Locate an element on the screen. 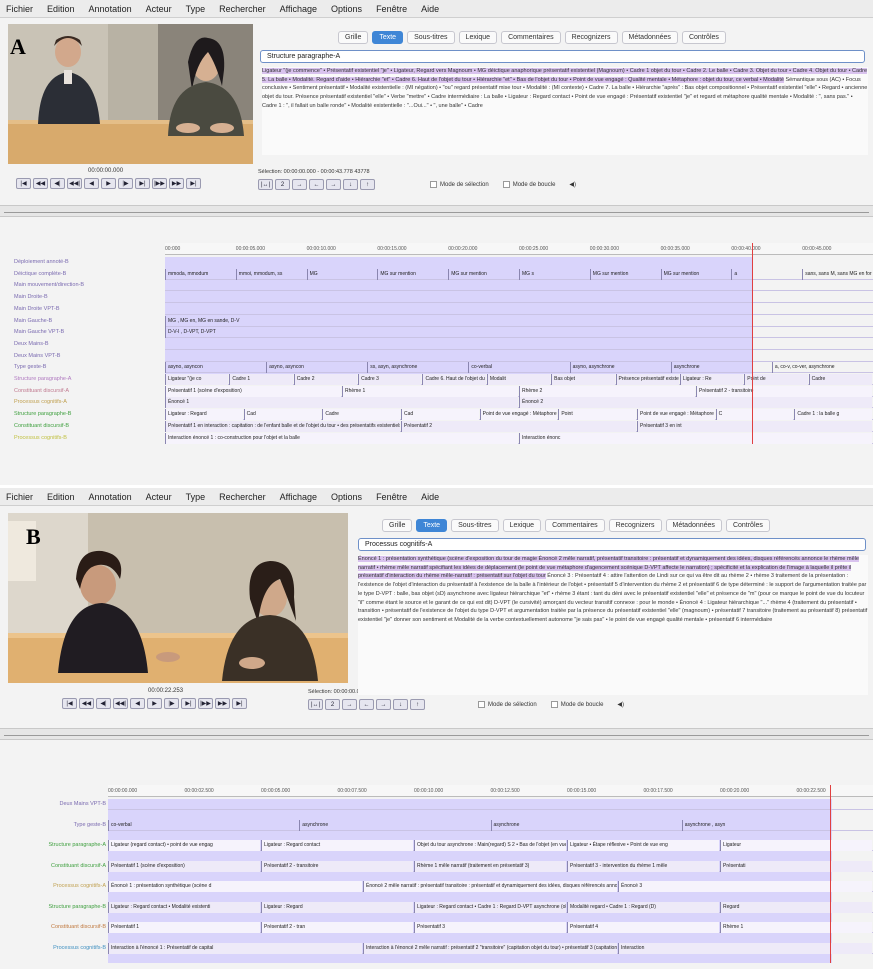 Image resolution: width=873 pixels, height=969 pixels. annotation-segment: MG sur mention is located at coordinates (412, 274).